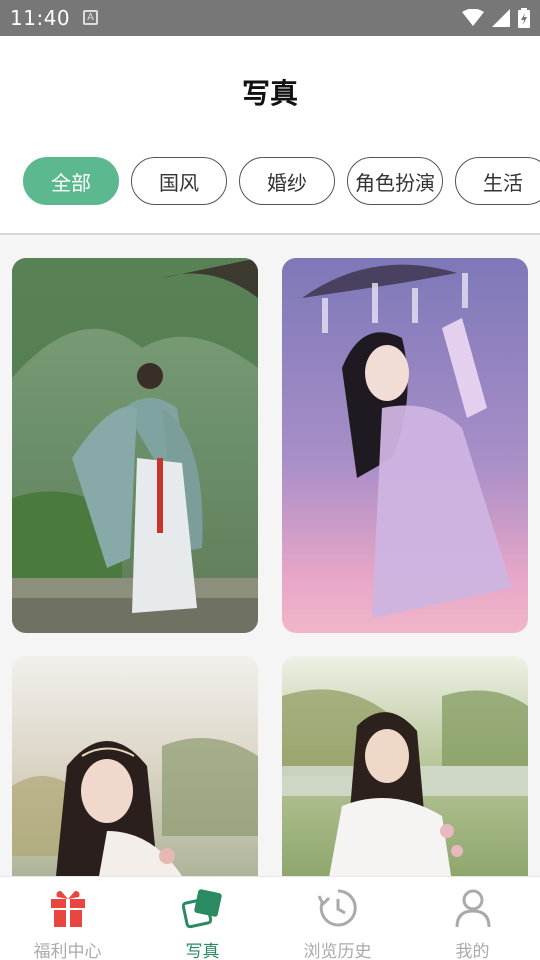  I want to click on category-tabs: 全部 国风 婚纱 角色扮演 生活, so click(281, 181).